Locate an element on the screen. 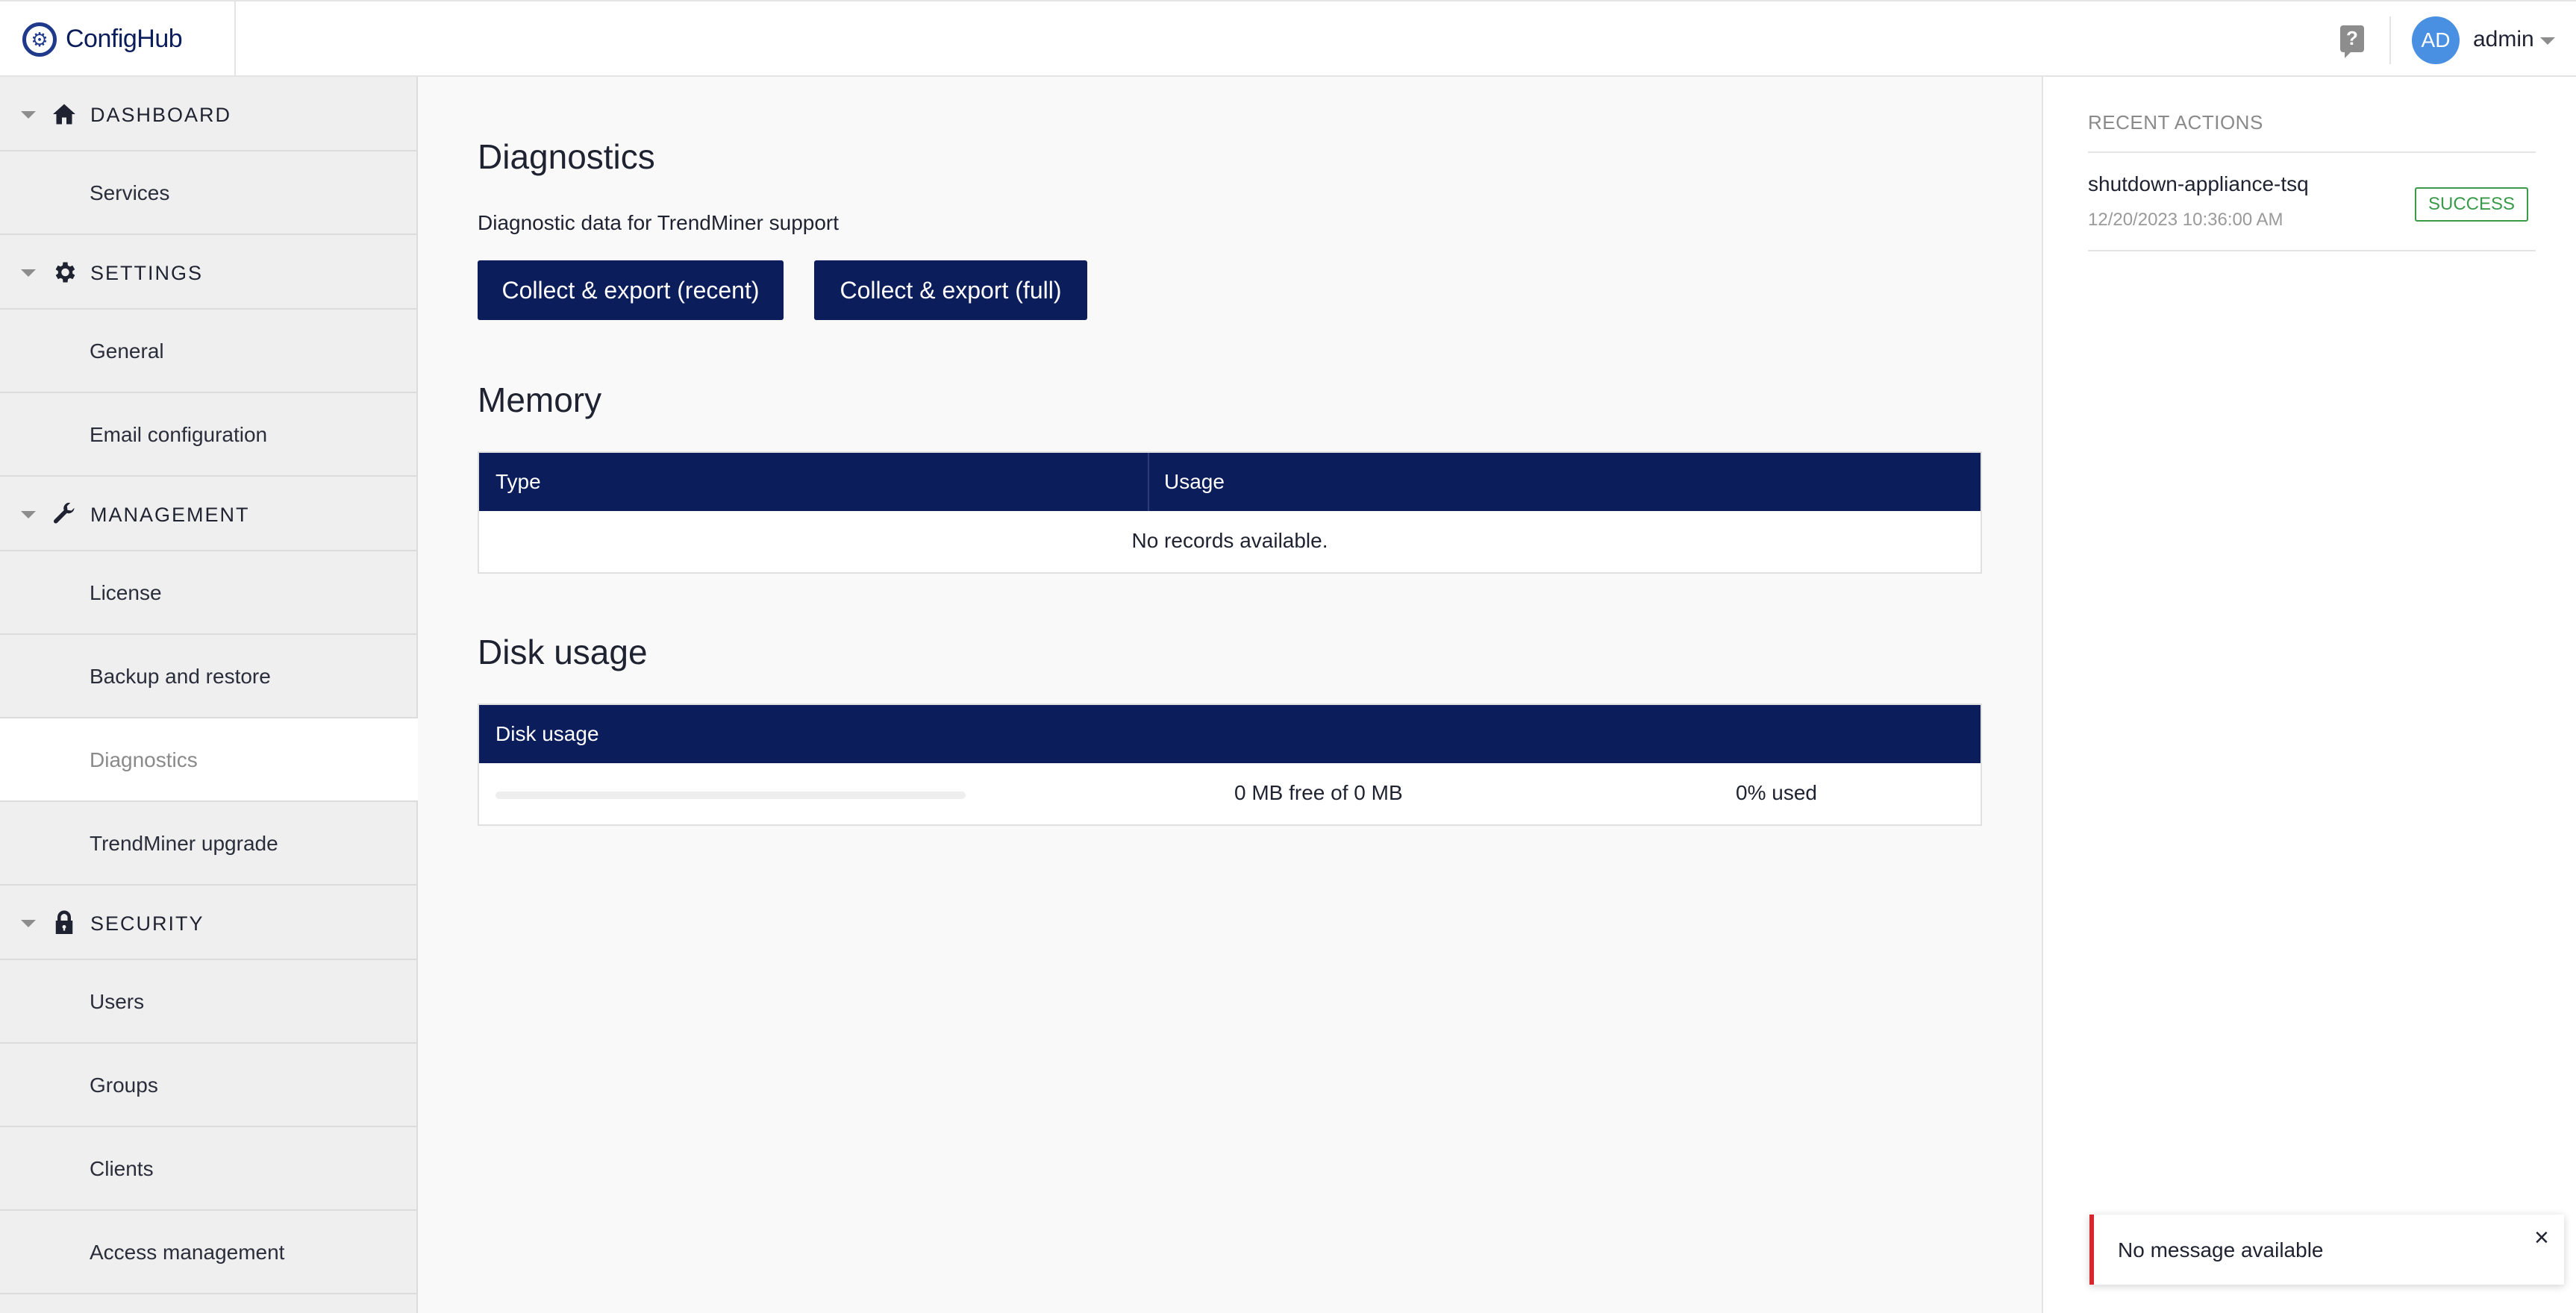 The height and width of the screenshot is (1313, 2576). sidebar-section-dashboard: DASHBOARD is located at coordinates (208, 114).